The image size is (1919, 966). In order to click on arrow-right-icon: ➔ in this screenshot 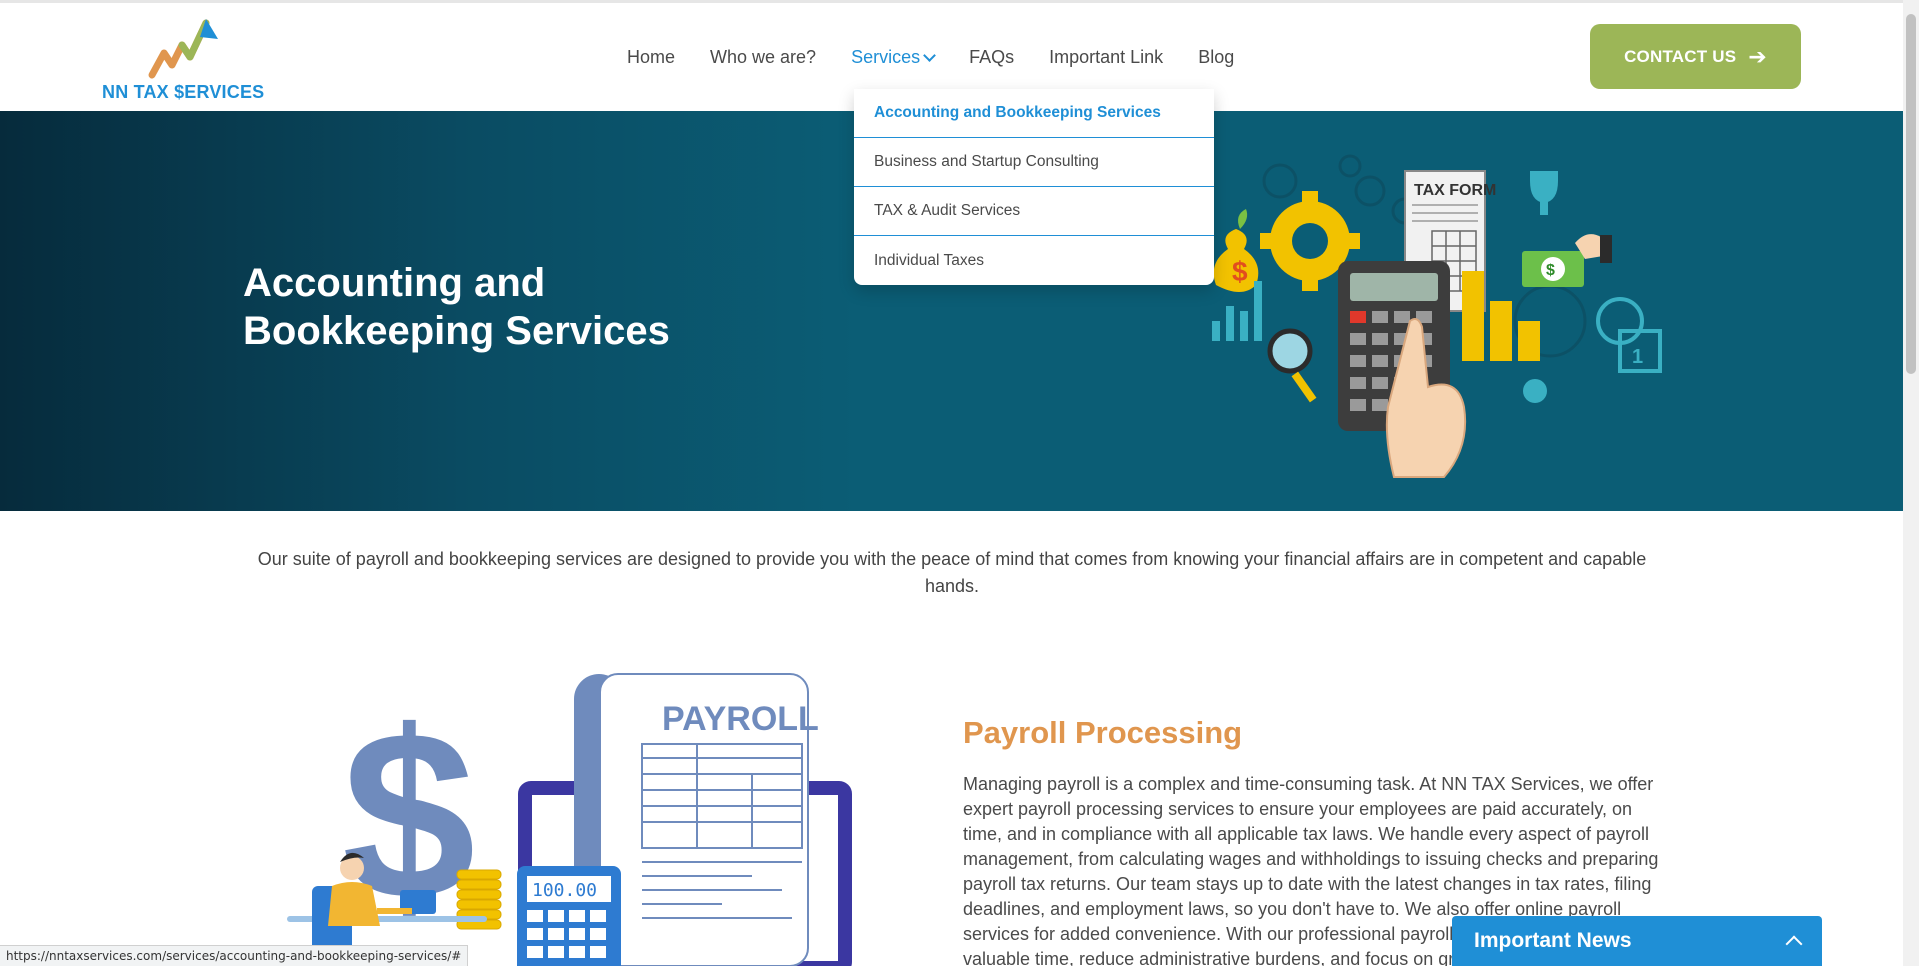, I will do `click(1757, 56)`.